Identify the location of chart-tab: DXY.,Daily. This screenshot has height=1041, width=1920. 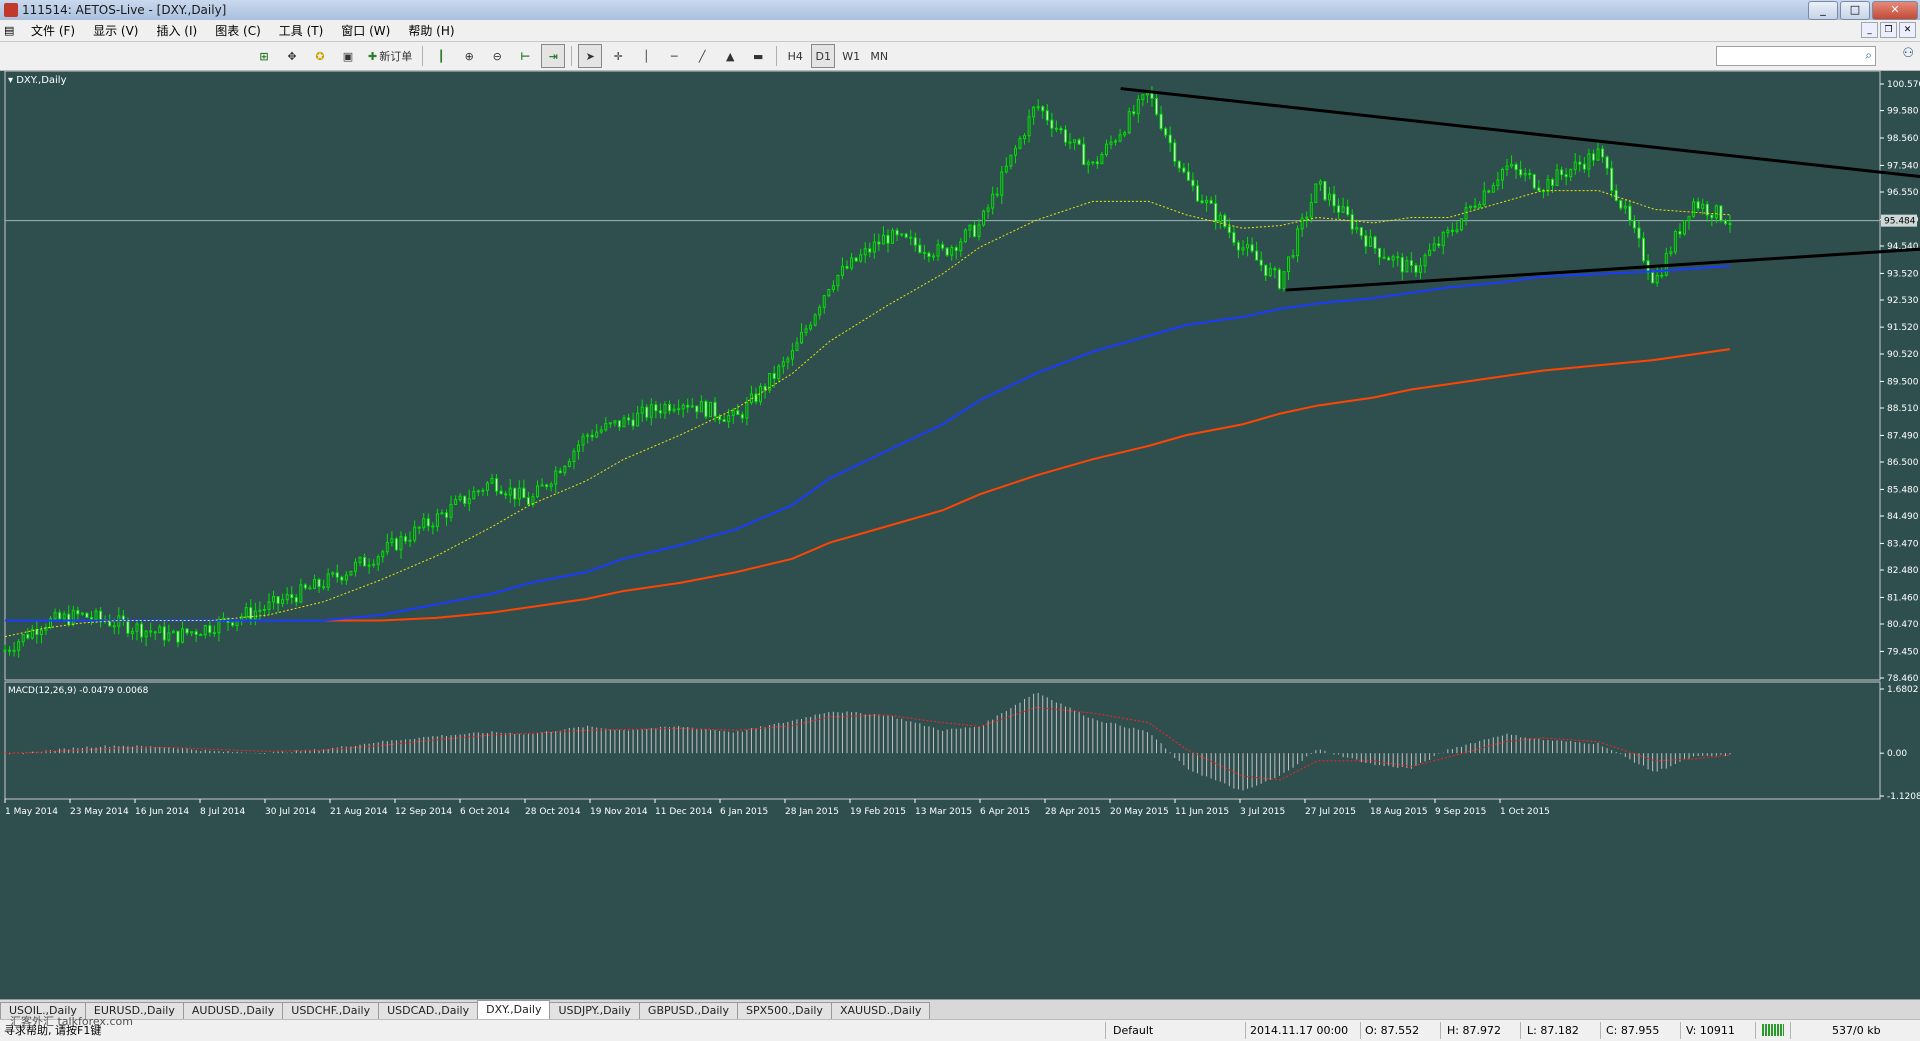
(514, 1009).